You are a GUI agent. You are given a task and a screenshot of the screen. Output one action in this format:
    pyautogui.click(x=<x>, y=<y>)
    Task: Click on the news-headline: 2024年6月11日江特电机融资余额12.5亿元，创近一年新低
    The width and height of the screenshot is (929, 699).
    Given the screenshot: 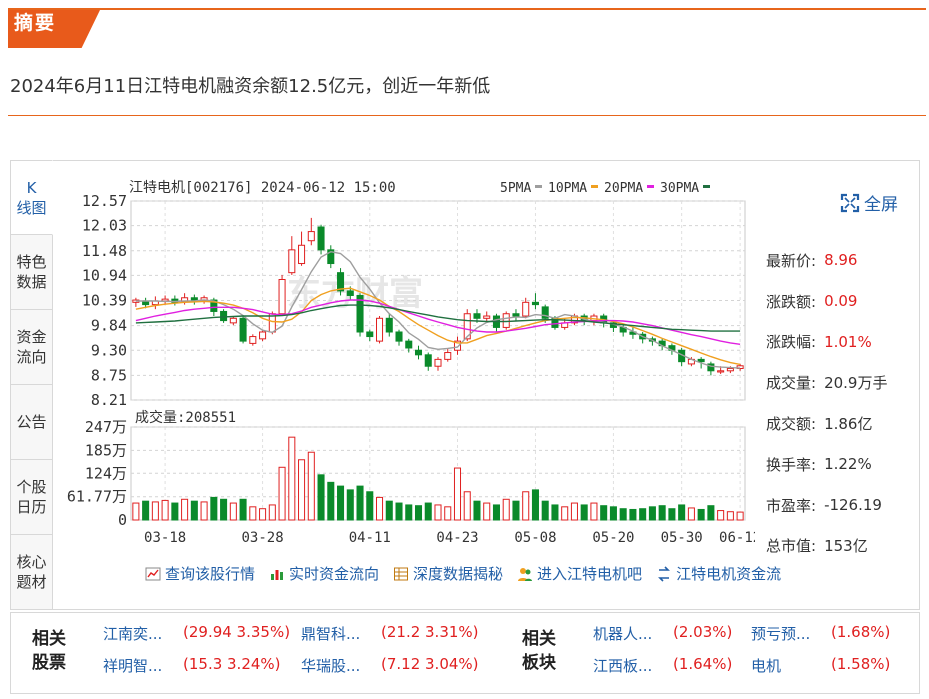 What is the action you would take?
    pyautogui.click(x=250, y=86)
    